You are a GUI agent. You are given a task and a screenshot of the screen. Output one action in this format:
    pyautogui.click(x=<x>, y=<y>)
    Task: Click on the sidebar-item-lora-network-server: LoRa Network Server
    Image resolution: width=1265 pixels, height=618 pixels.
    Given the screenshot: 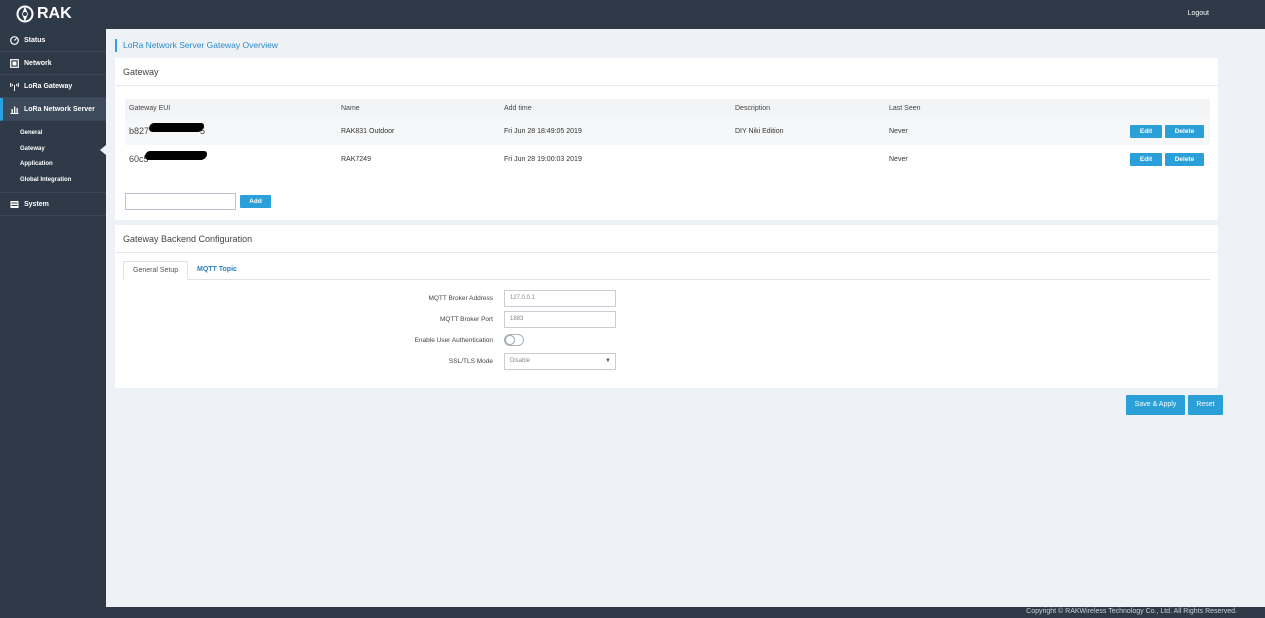 What is the action you would take?
    pyautogui.click(x=53, y=109)
    